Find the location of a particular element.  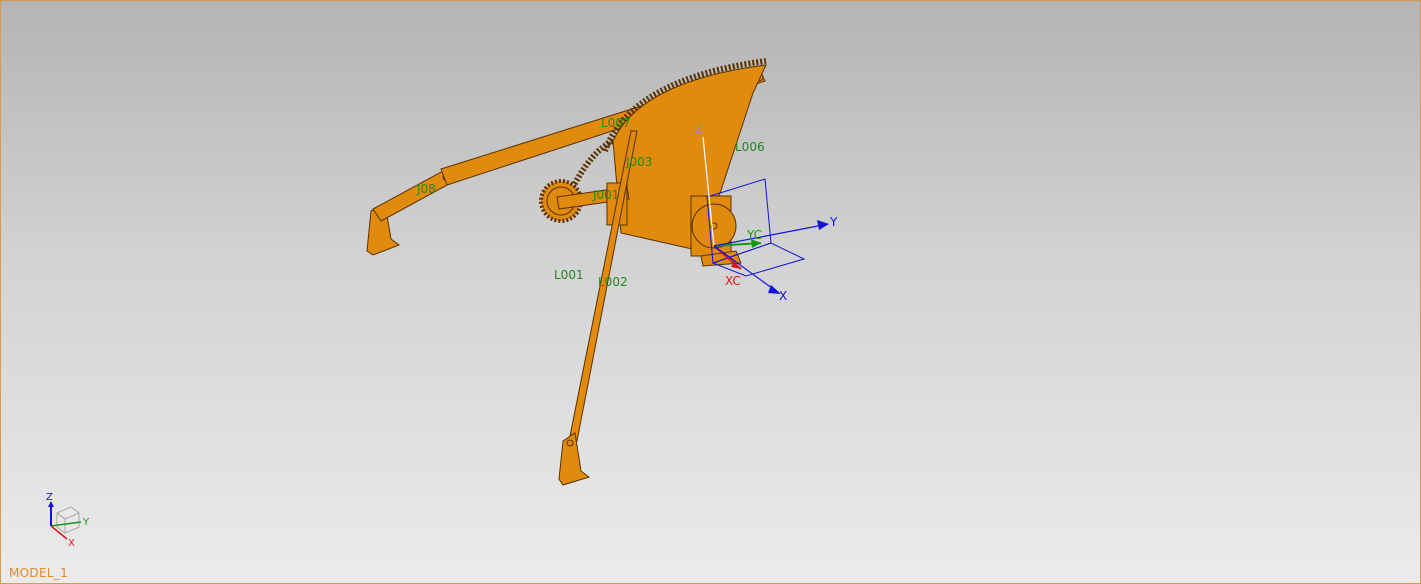

triad-cube-icon is located at coordinates (68, 520).